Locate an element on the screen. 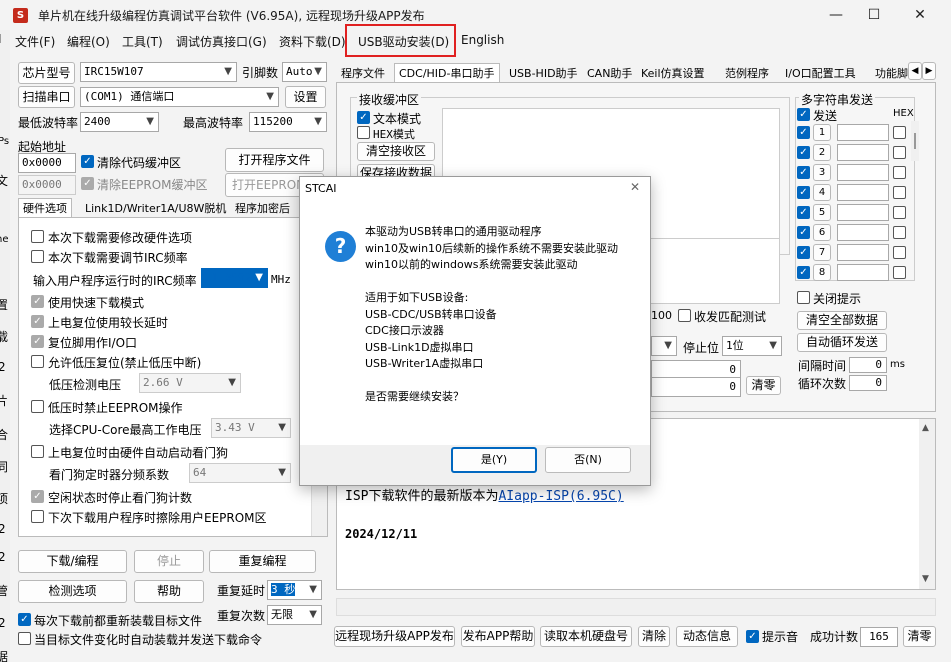  repeat-count-select: 无限 ▼ is located at coordinates (294, 615).